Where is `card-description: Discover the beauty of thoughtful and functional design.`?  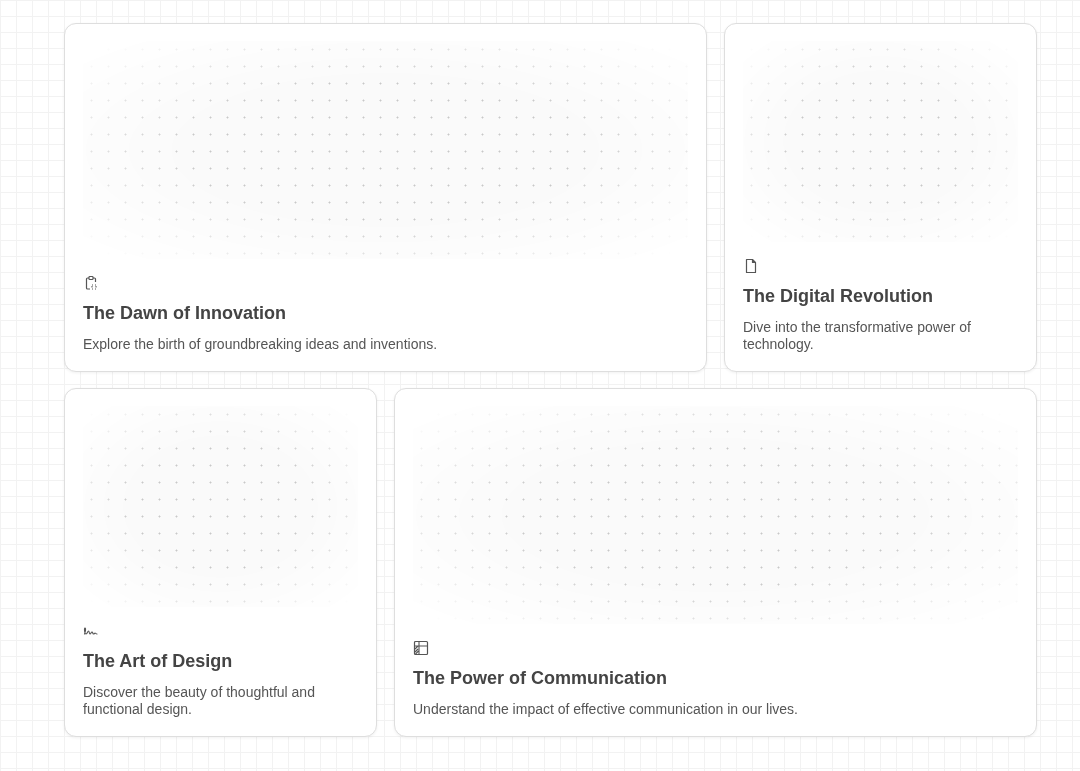
card-description: Discover the beauty of thoughtful and functional design. is located at coordinates (199, 701).